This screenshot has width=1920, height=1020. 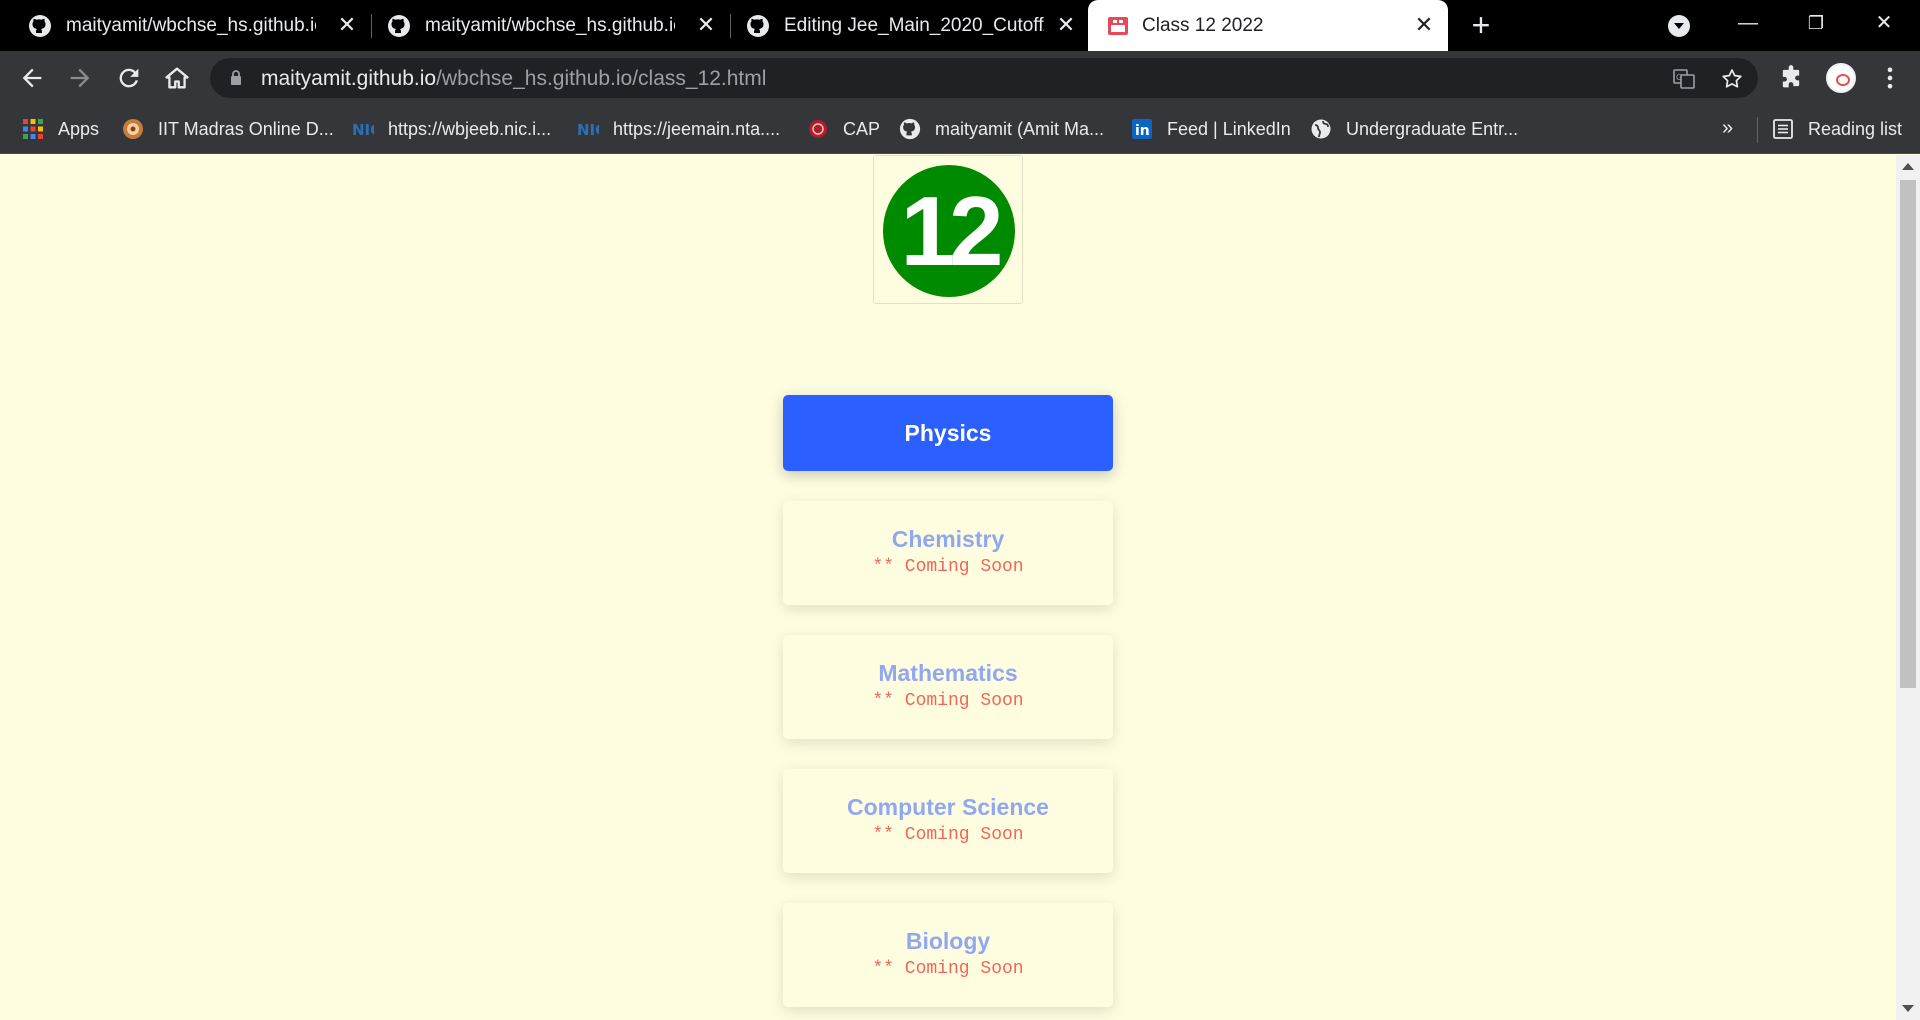 I want to click on mathematics-card: Mathematics ** Coming Soon, so click(x=948, y=687).